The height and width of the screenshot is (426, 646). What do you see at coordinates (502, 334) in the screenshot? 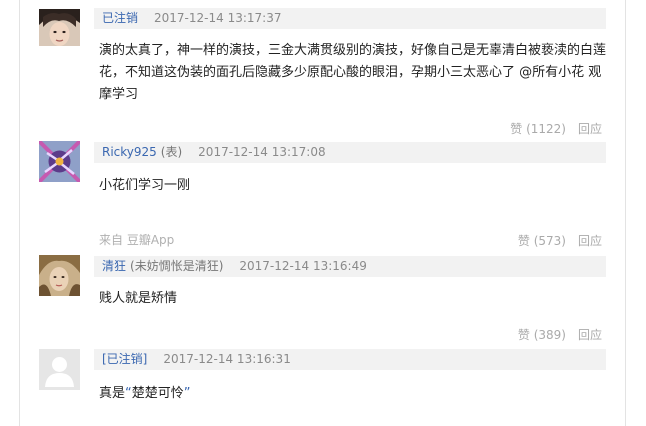
I see `comment-actions: 赞 (389) 回应` at bounding box center [502, 334].